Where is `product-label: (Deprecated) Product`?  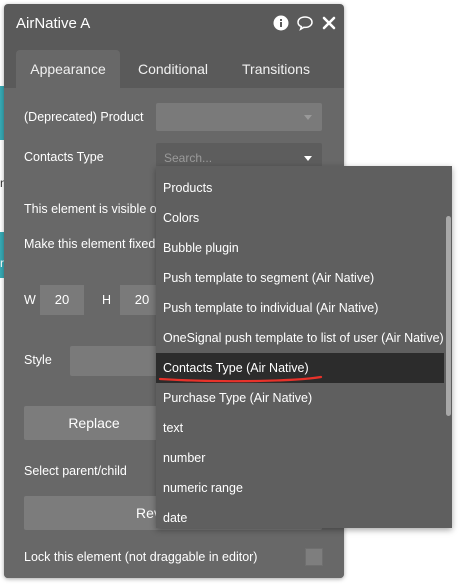 product-label: (Deprecated) Product is located at coordinates (84, 117).